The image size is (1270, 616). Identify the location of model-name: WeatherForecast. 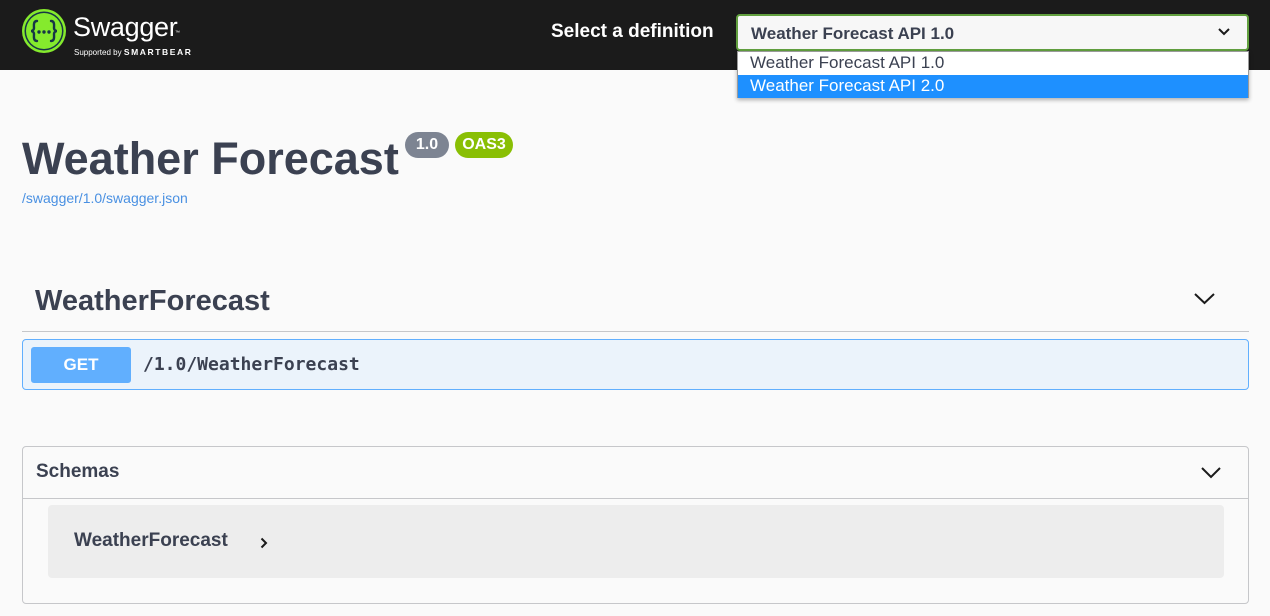
(151, 540).